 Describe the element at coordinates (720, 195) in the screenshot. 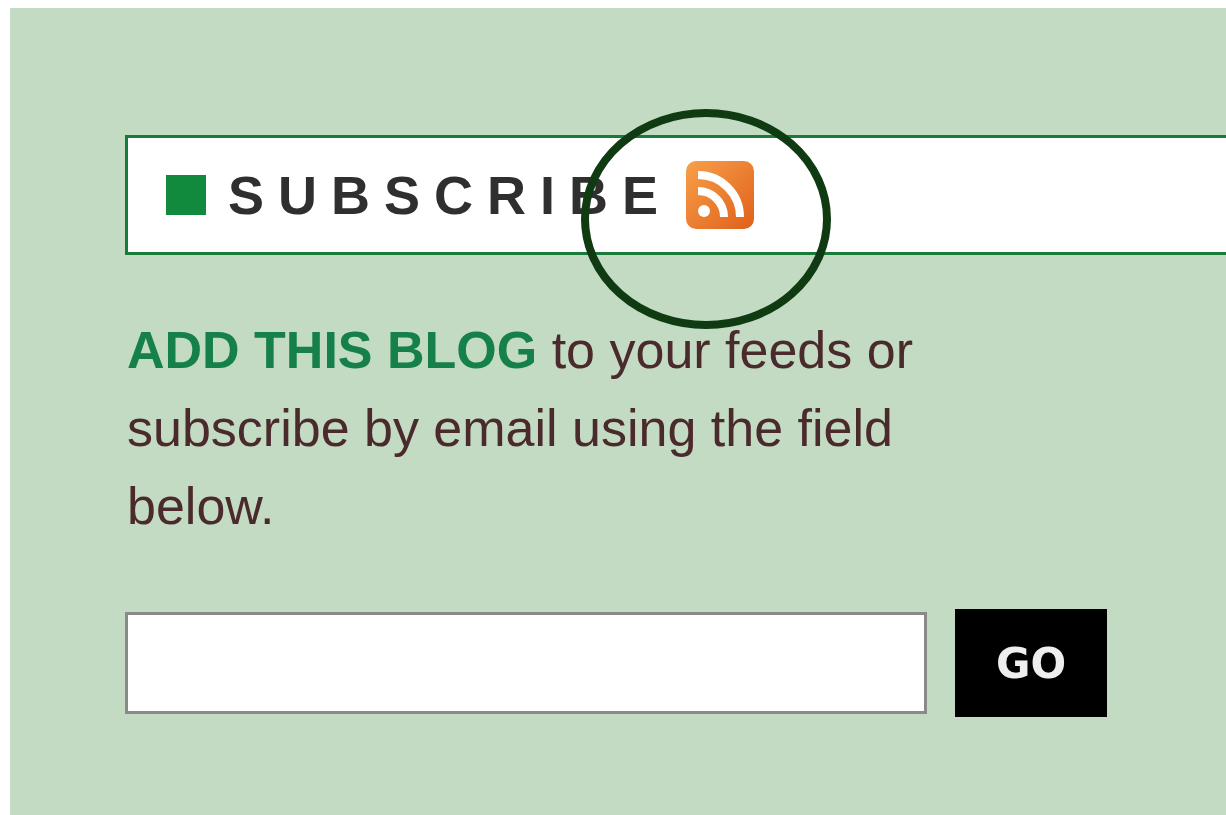

I see `rss-icon` at that location.